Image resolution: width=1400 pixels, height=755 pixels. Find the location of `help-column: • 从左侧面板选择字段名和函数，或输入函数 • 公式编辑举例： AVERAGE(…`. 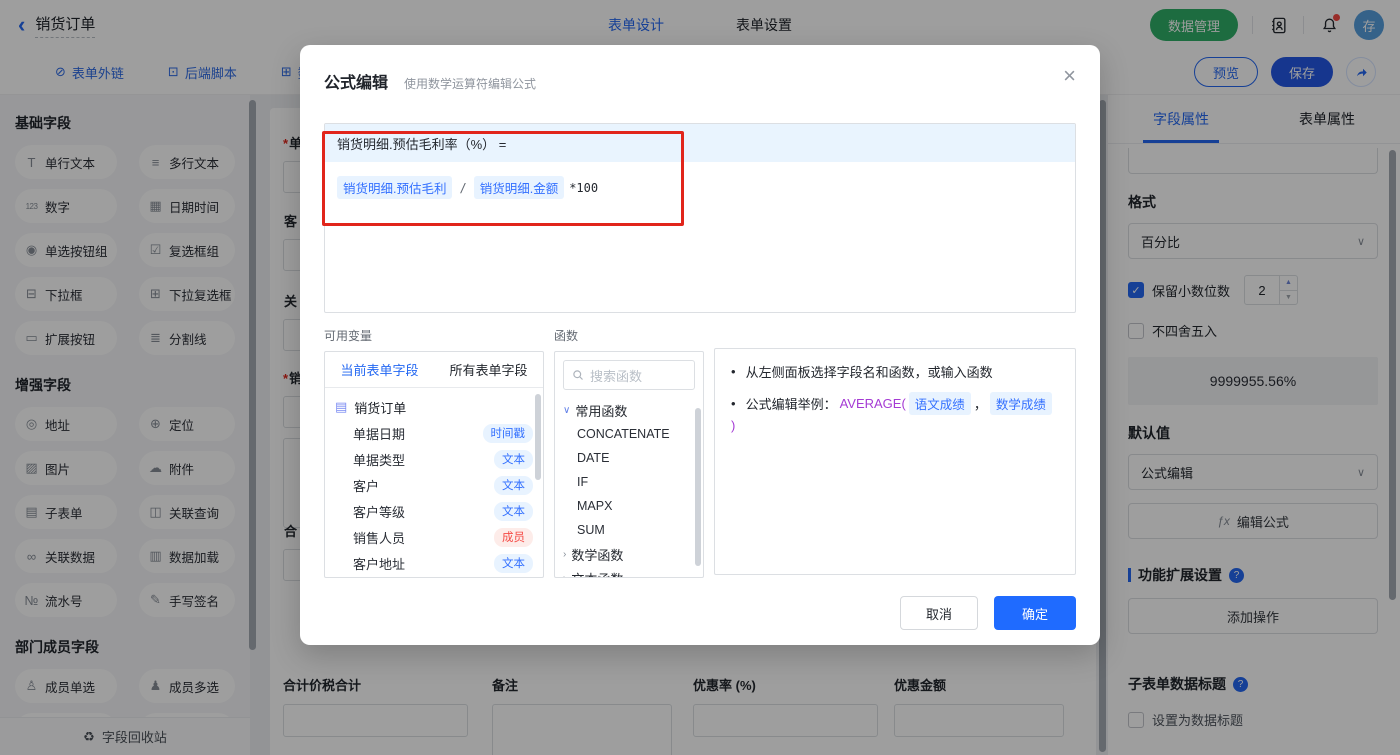

help-column: • 从左侧面板选择字段名和函数，或输入函数 • 公式编辑举例： AVERAGE(… is located at coordinates (895, 452).